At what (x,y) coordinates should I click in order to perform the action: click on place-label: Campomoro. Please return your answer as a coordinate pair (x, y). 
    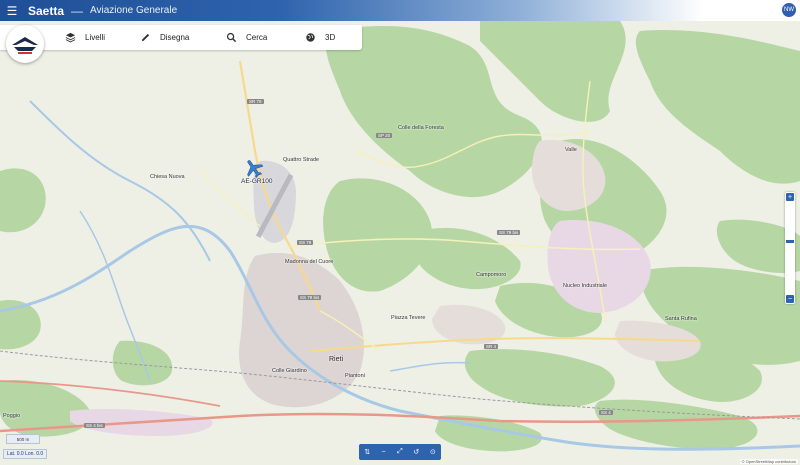
    Looking at the image, I should click on (491, 275).